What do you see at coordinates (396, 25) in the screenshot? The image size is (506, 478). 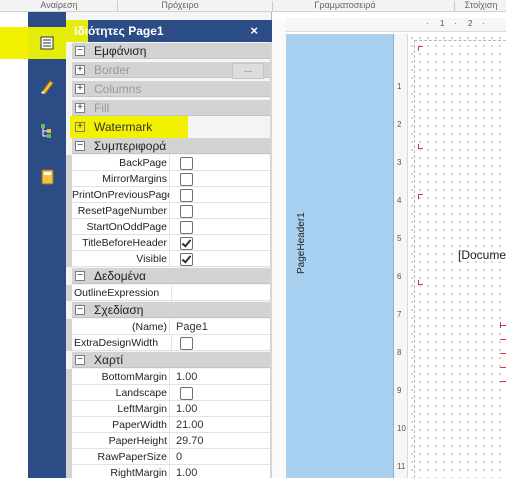 I see `horizontal-ruler: · 1 · 2 ·` at bounding box center [396, 25].